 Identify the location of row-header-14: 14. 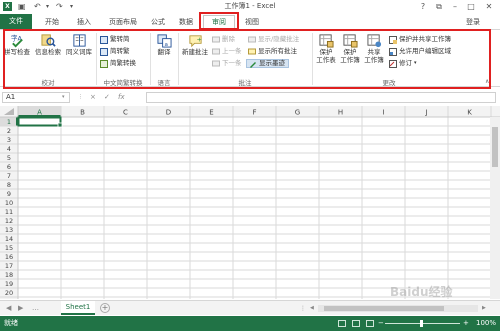
(9, 239).